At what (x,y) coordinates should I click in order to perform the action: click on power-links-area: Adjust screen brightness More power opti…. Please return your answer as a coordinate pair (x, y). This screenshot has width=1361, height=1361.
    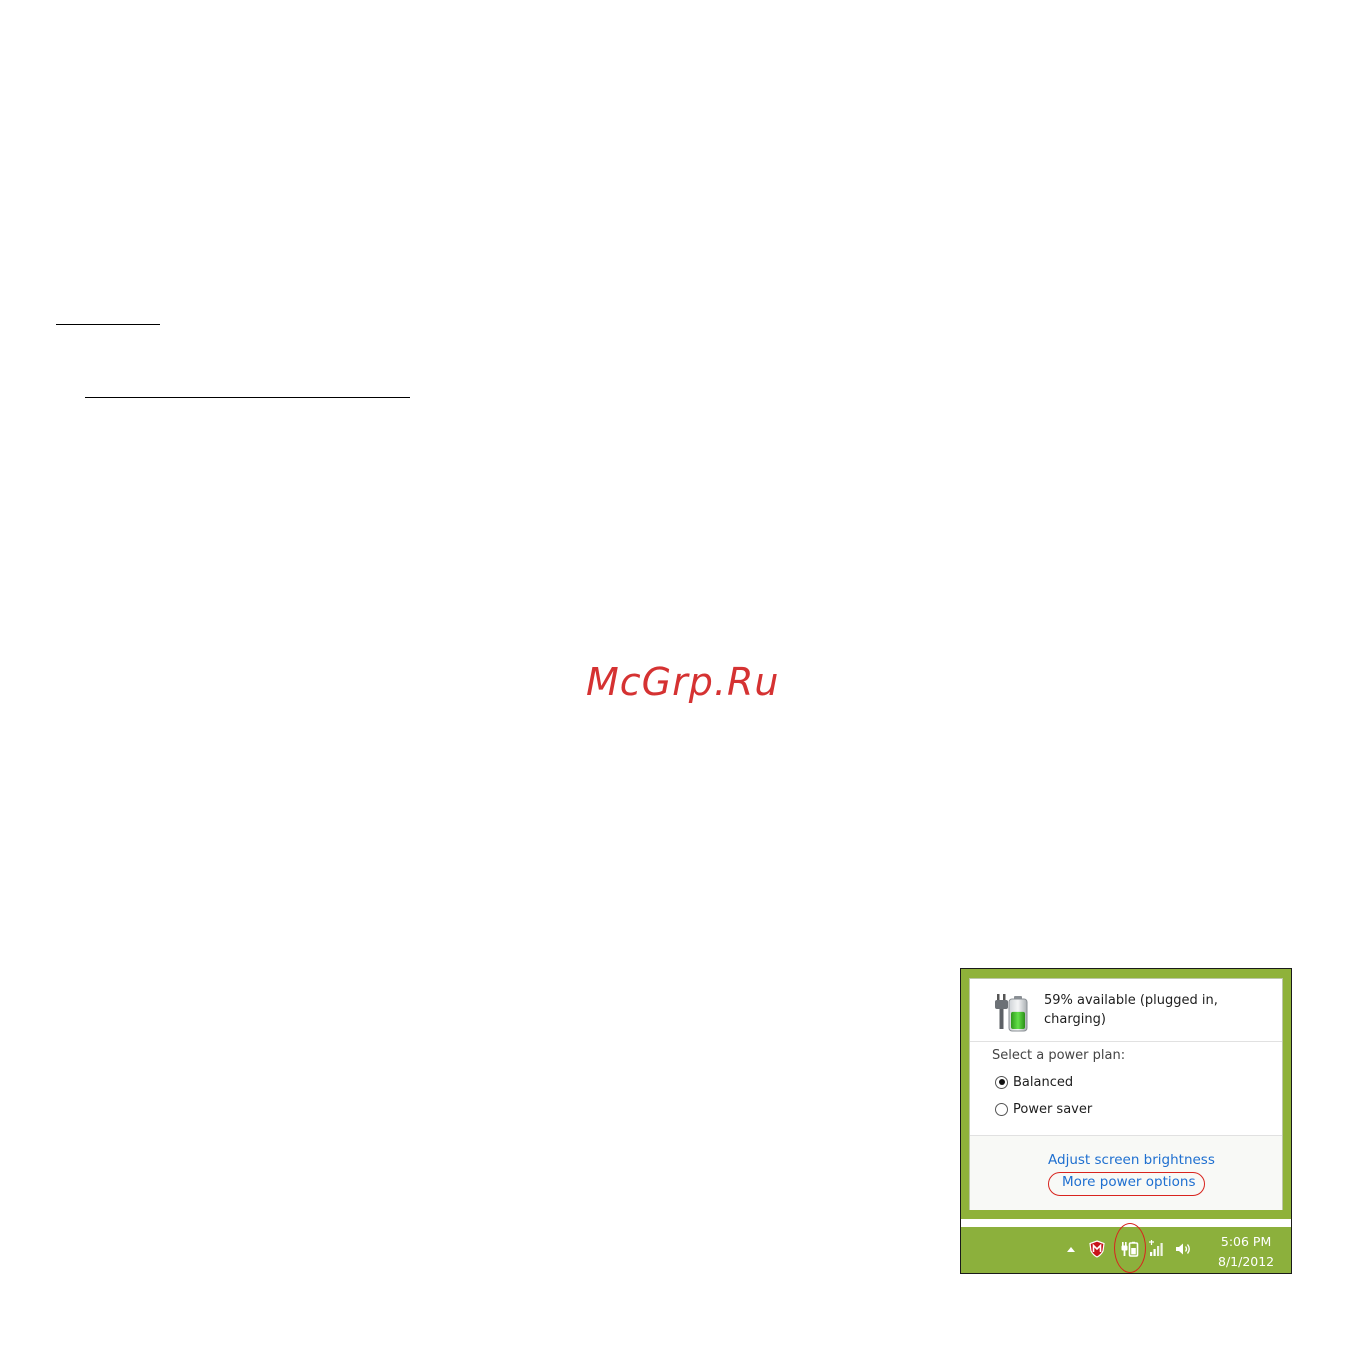
    Looking at the image, I should click on (1126, 1173).